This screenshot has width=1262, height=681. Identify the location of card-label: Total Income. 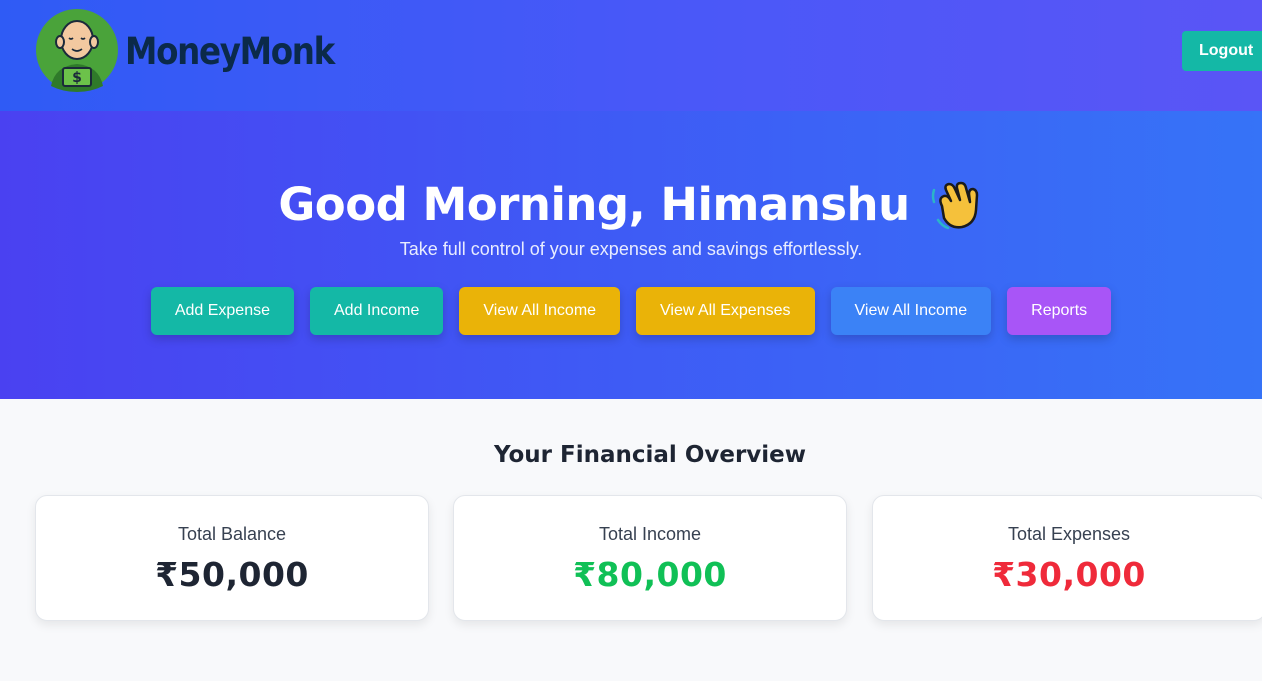
(650, 534).